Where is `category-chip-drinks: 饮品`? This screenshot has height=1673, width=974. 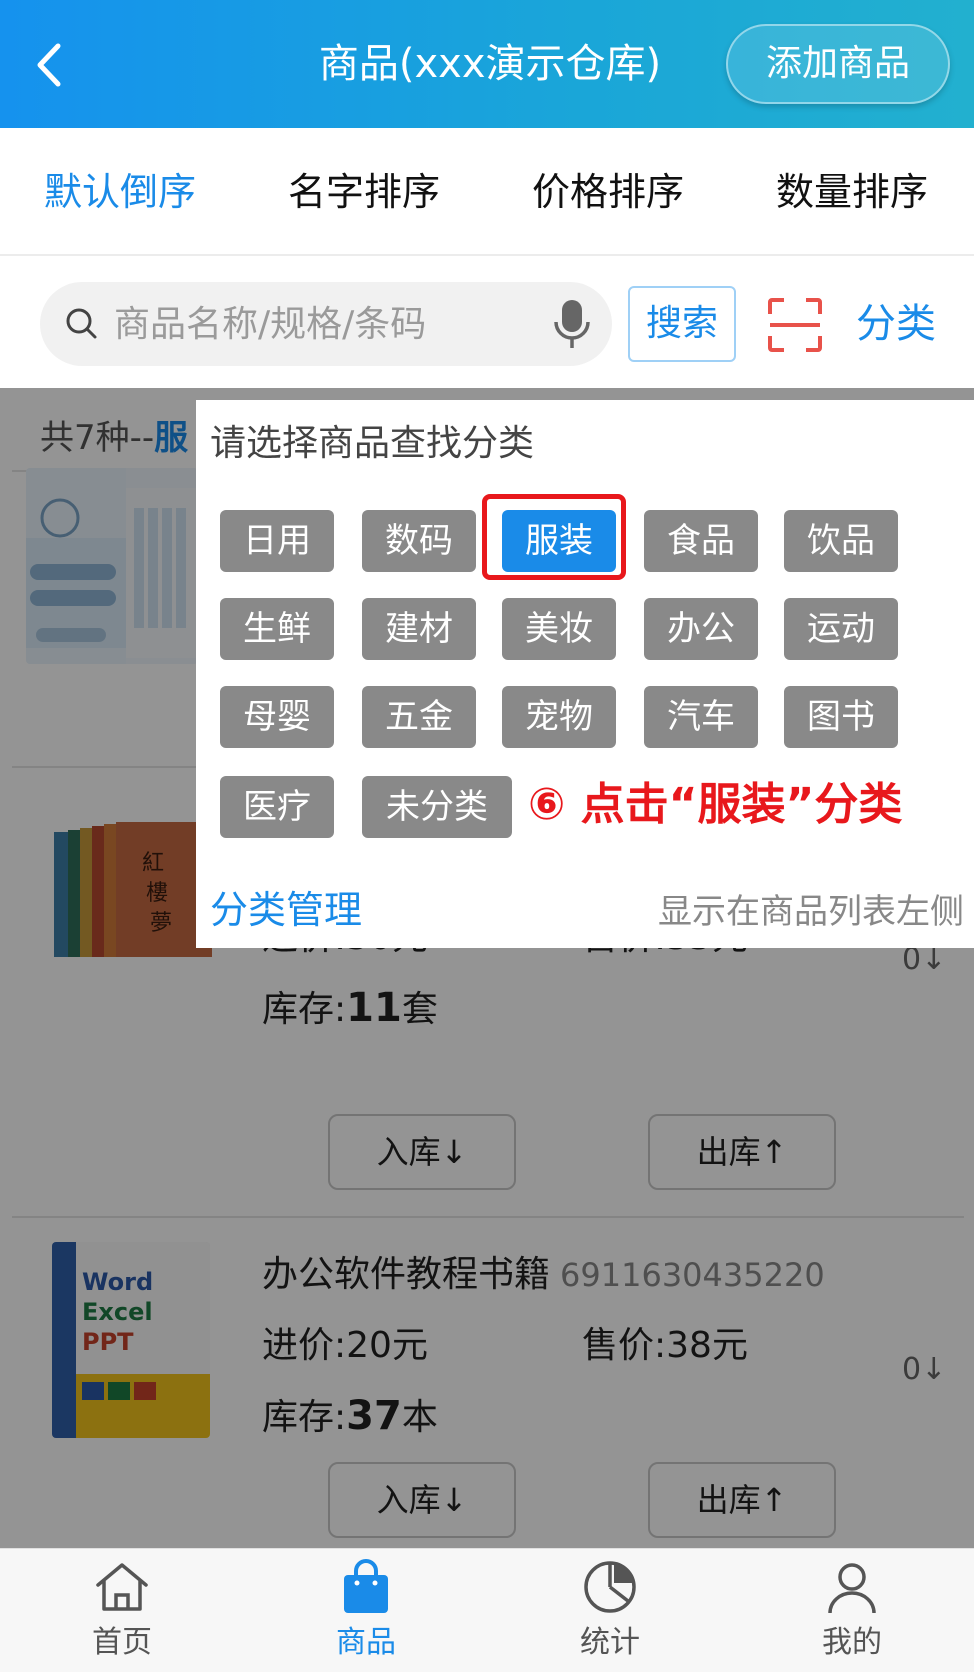 category-chip-drinks: 饮品 is located at coordinates (841, 541).